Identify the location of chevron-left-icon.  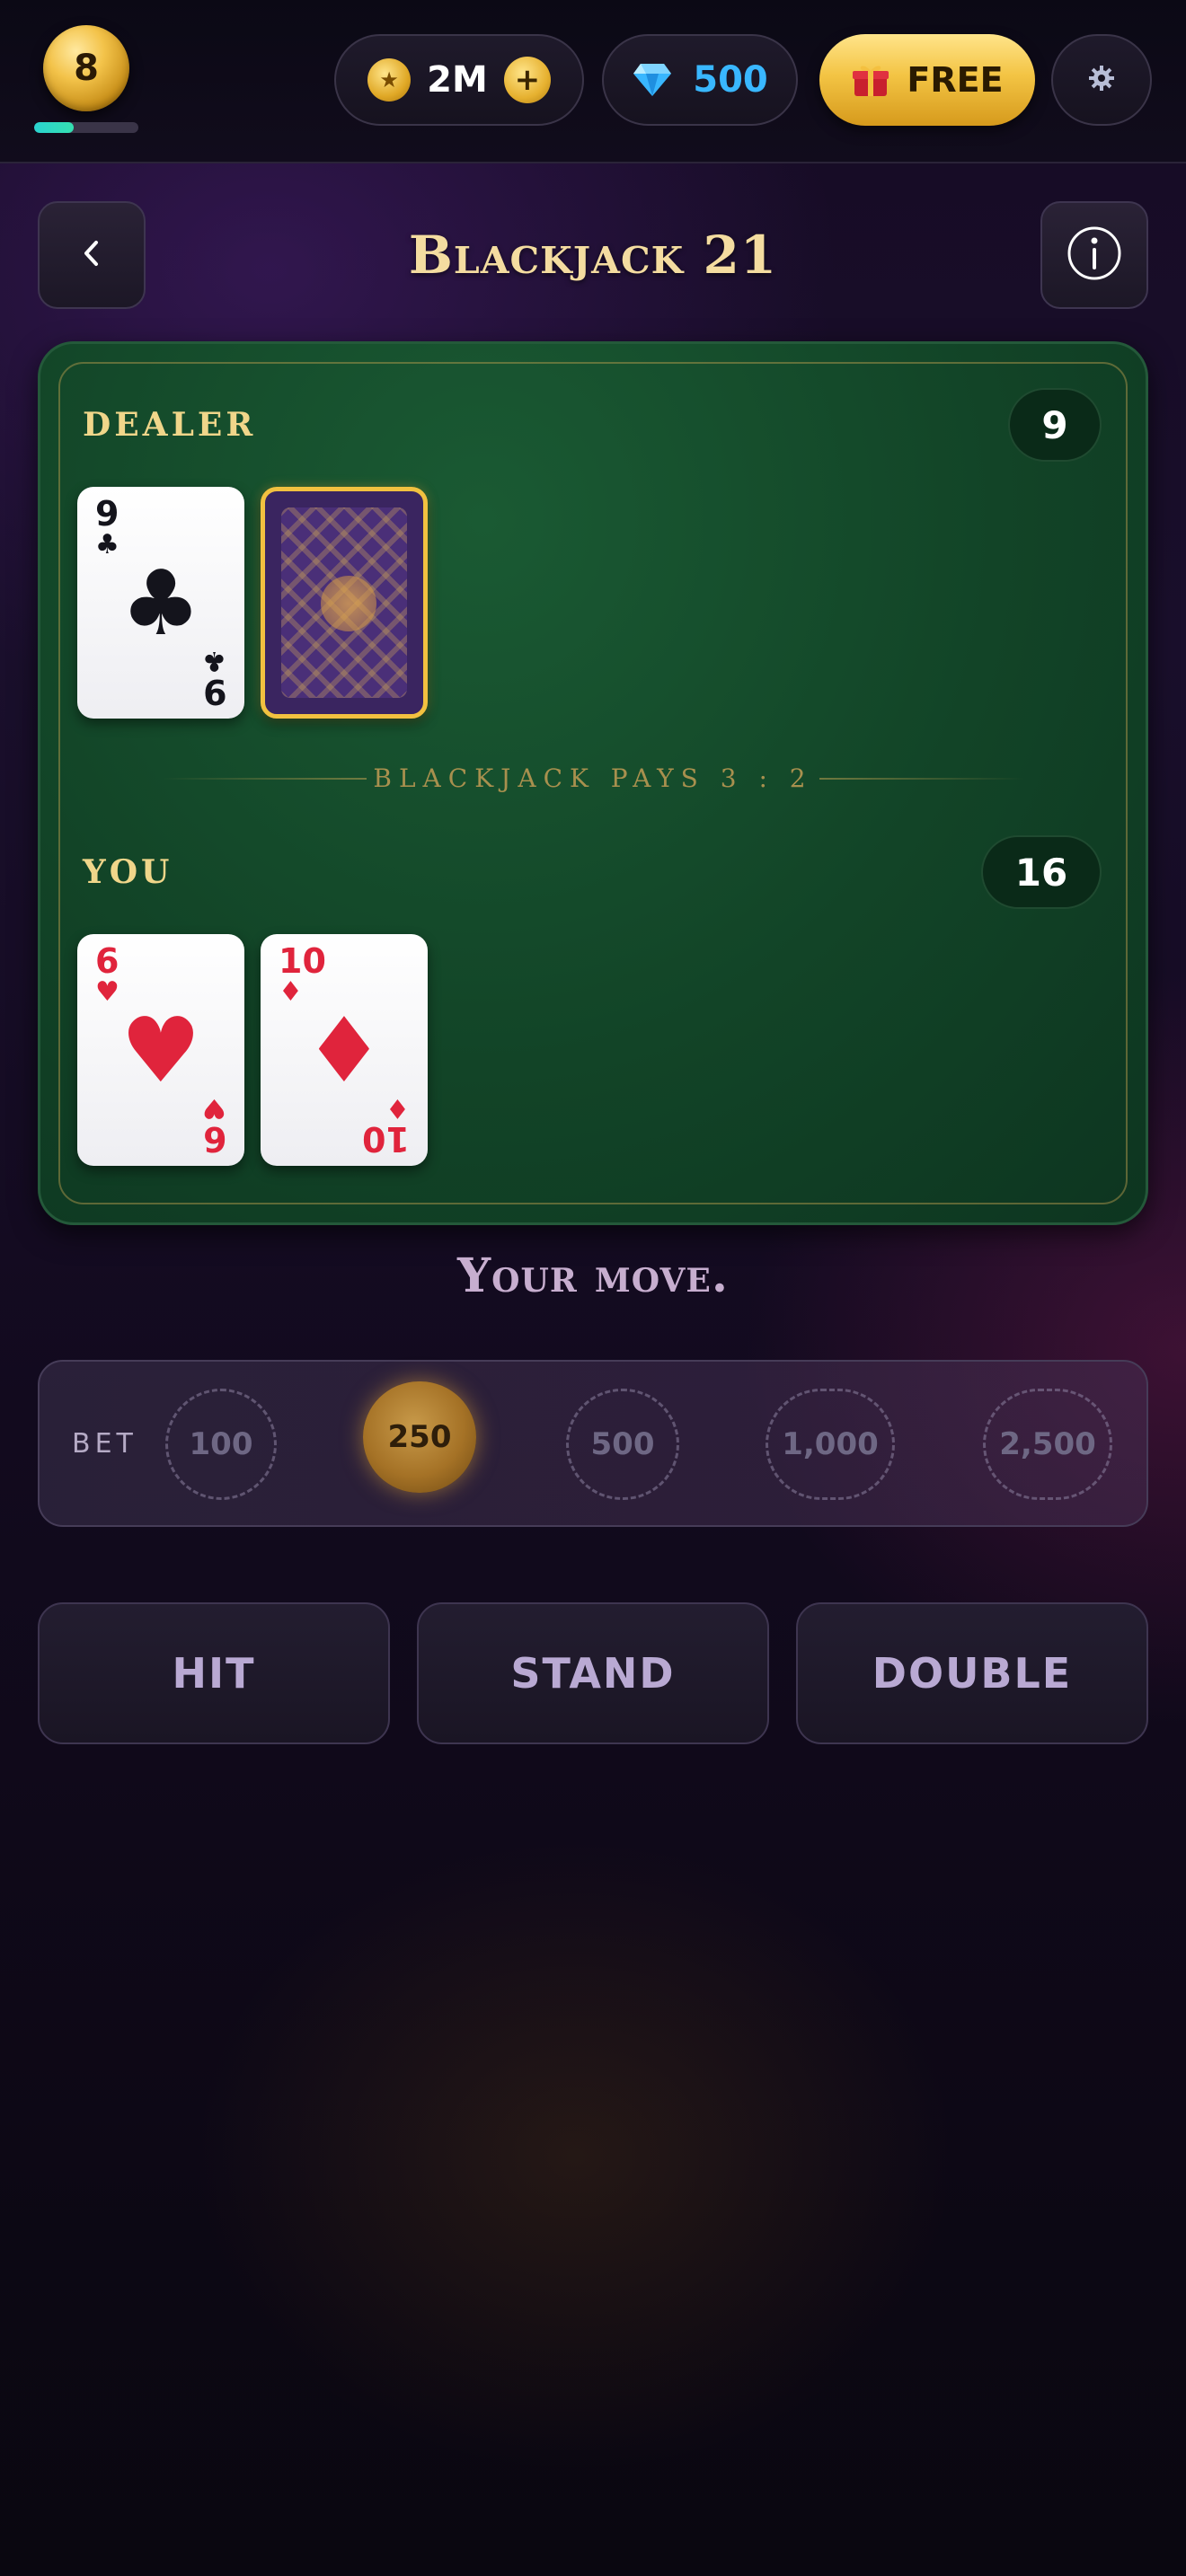
(91, 255).